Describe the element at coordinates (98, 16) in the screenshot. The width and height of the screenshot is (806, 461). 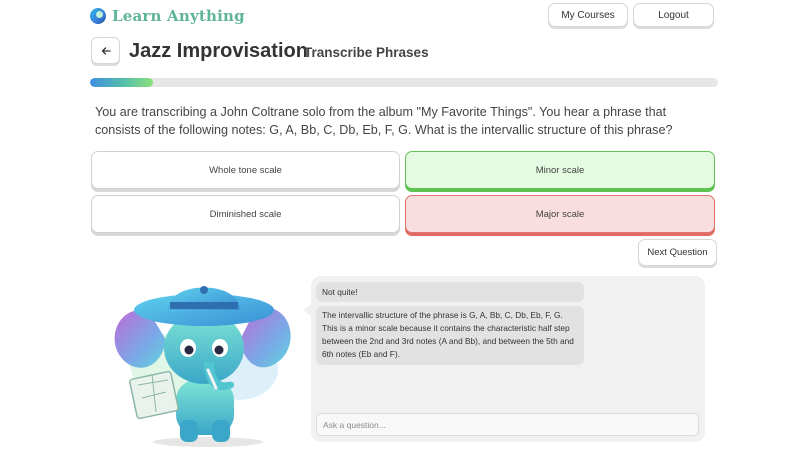
I see `logo-icon` at that location.